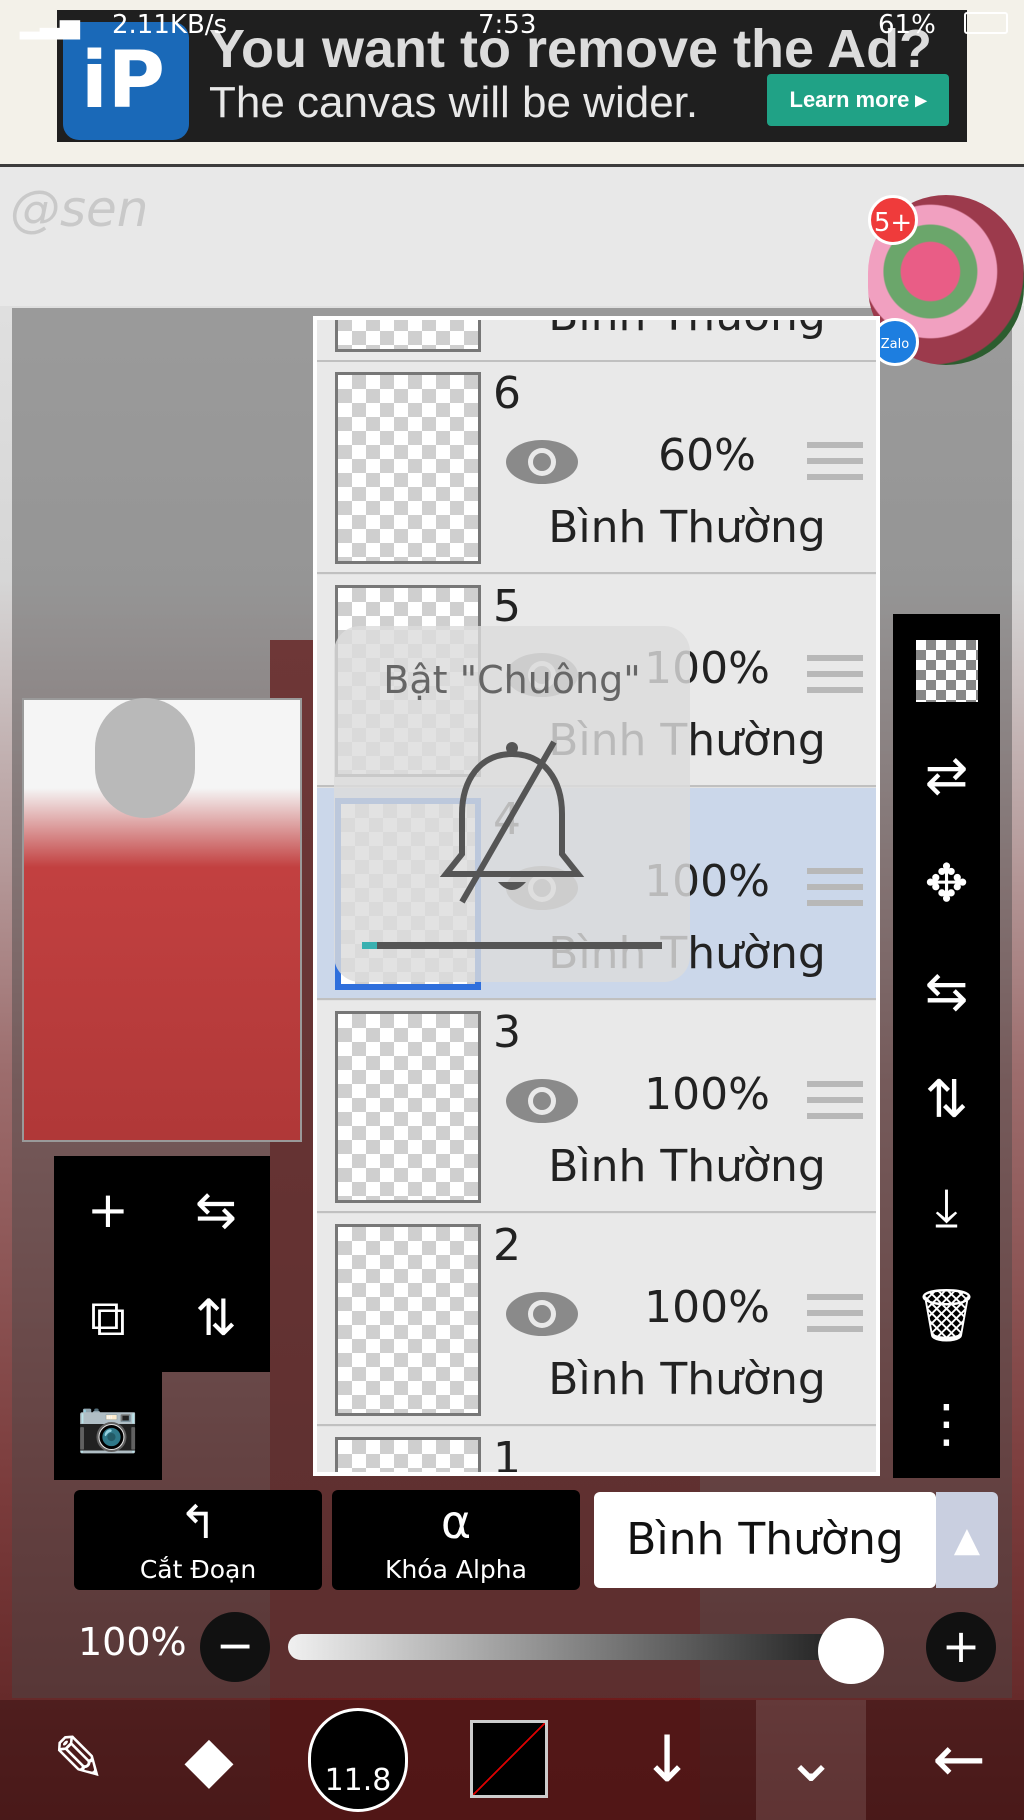  What do you see at coordinates (507, 1032) in the screenshot?
I see `layer-number: 3` at bounding box center [507, 1032].